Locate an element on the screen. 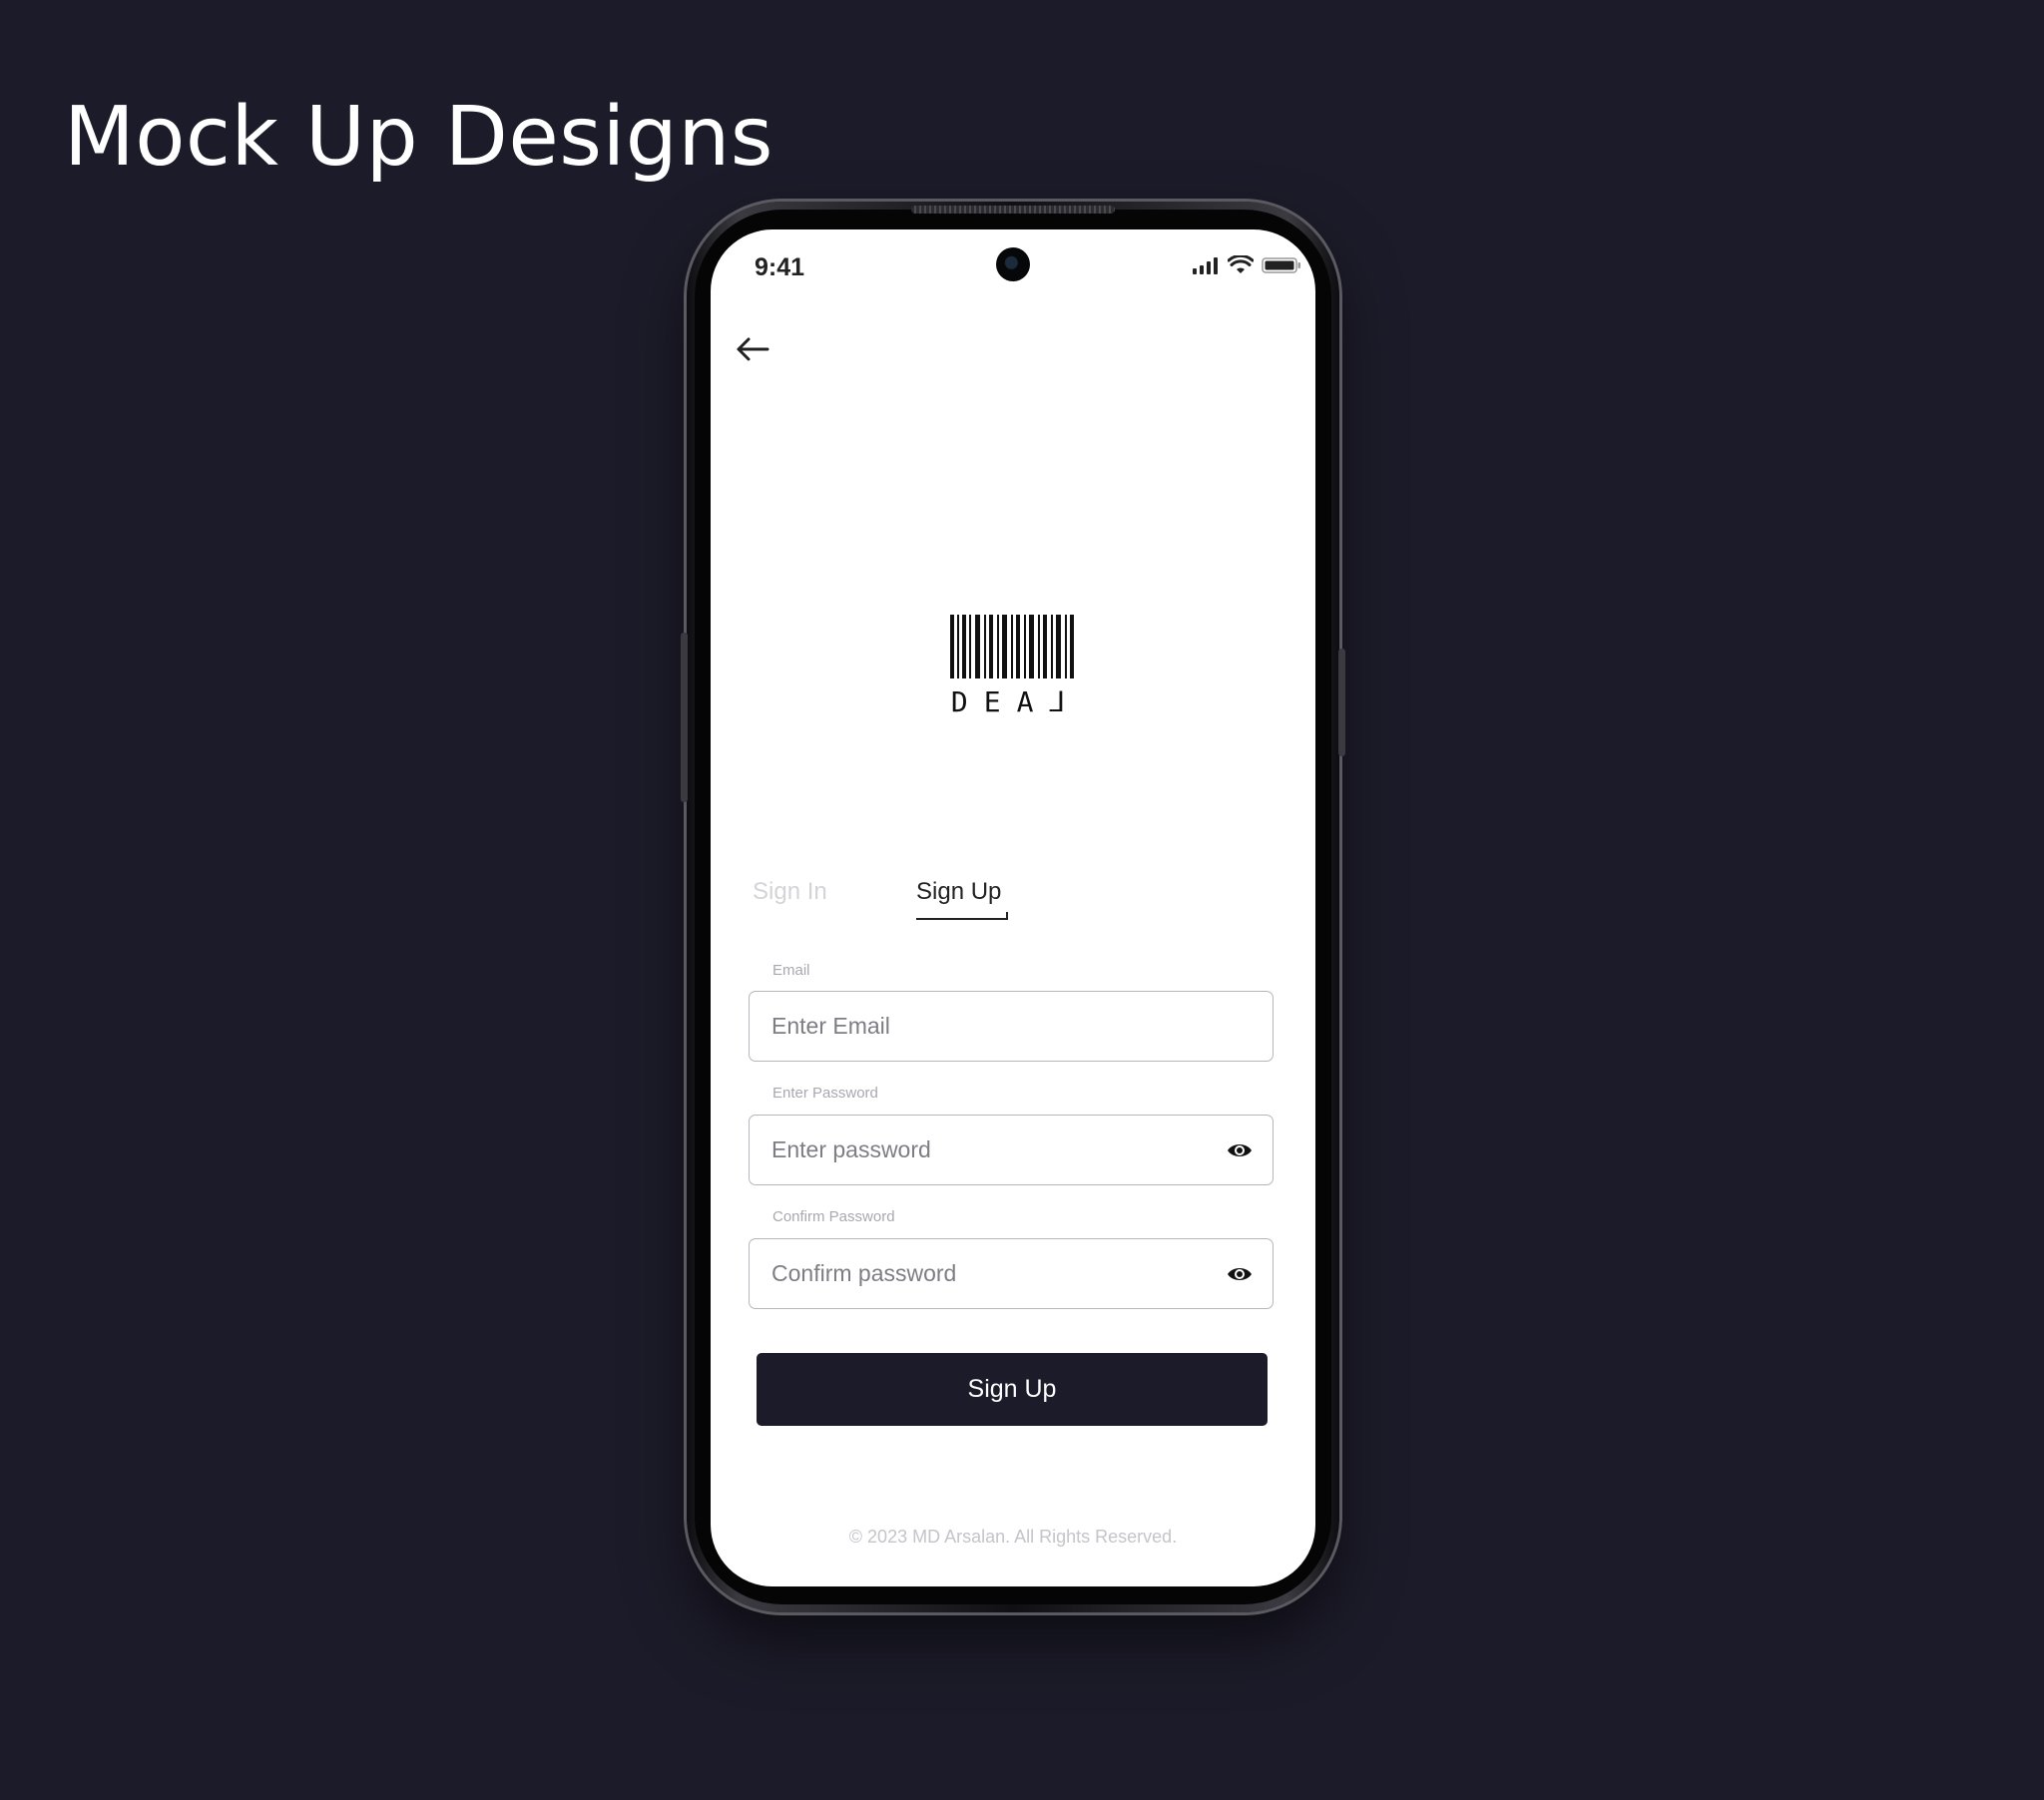  page-title: Mock Up Designs is located at coordinates (419, 137).